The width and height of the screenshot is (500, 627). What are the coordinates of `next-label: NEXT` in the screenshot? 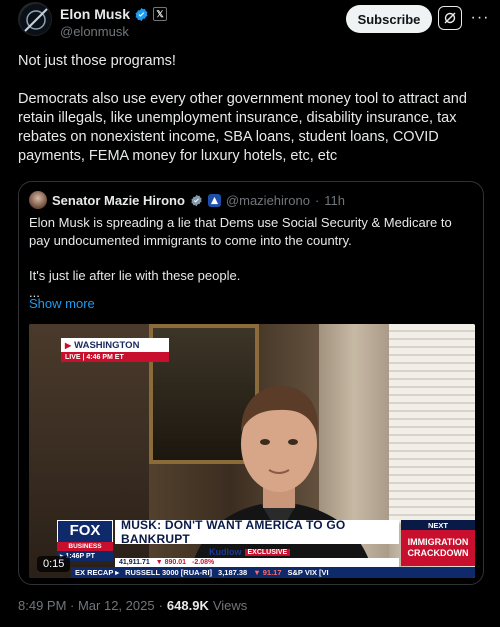 It's located at (438, 525).